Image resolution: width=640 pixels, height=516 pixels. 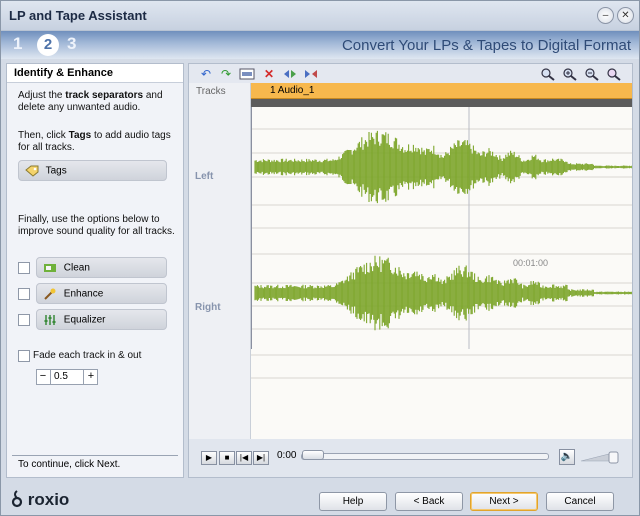 What do you see at coordinates (226, 74) in the screenshot?
I see `redo-icon: ↷` at bounding box center [226, 74].